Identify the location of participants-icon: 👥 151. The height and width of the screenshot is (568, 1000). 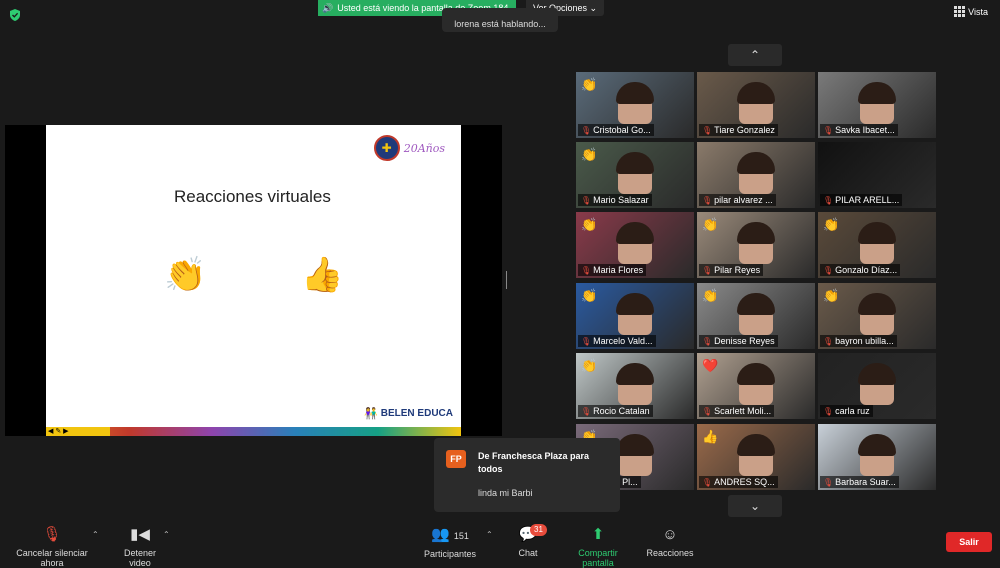
(450, 534).